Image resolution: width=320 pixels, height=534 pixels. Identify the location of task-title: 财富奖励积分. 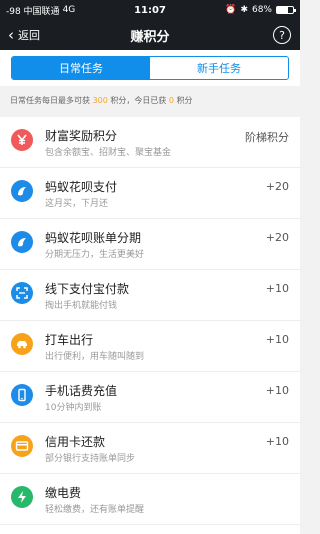
(81, 136).